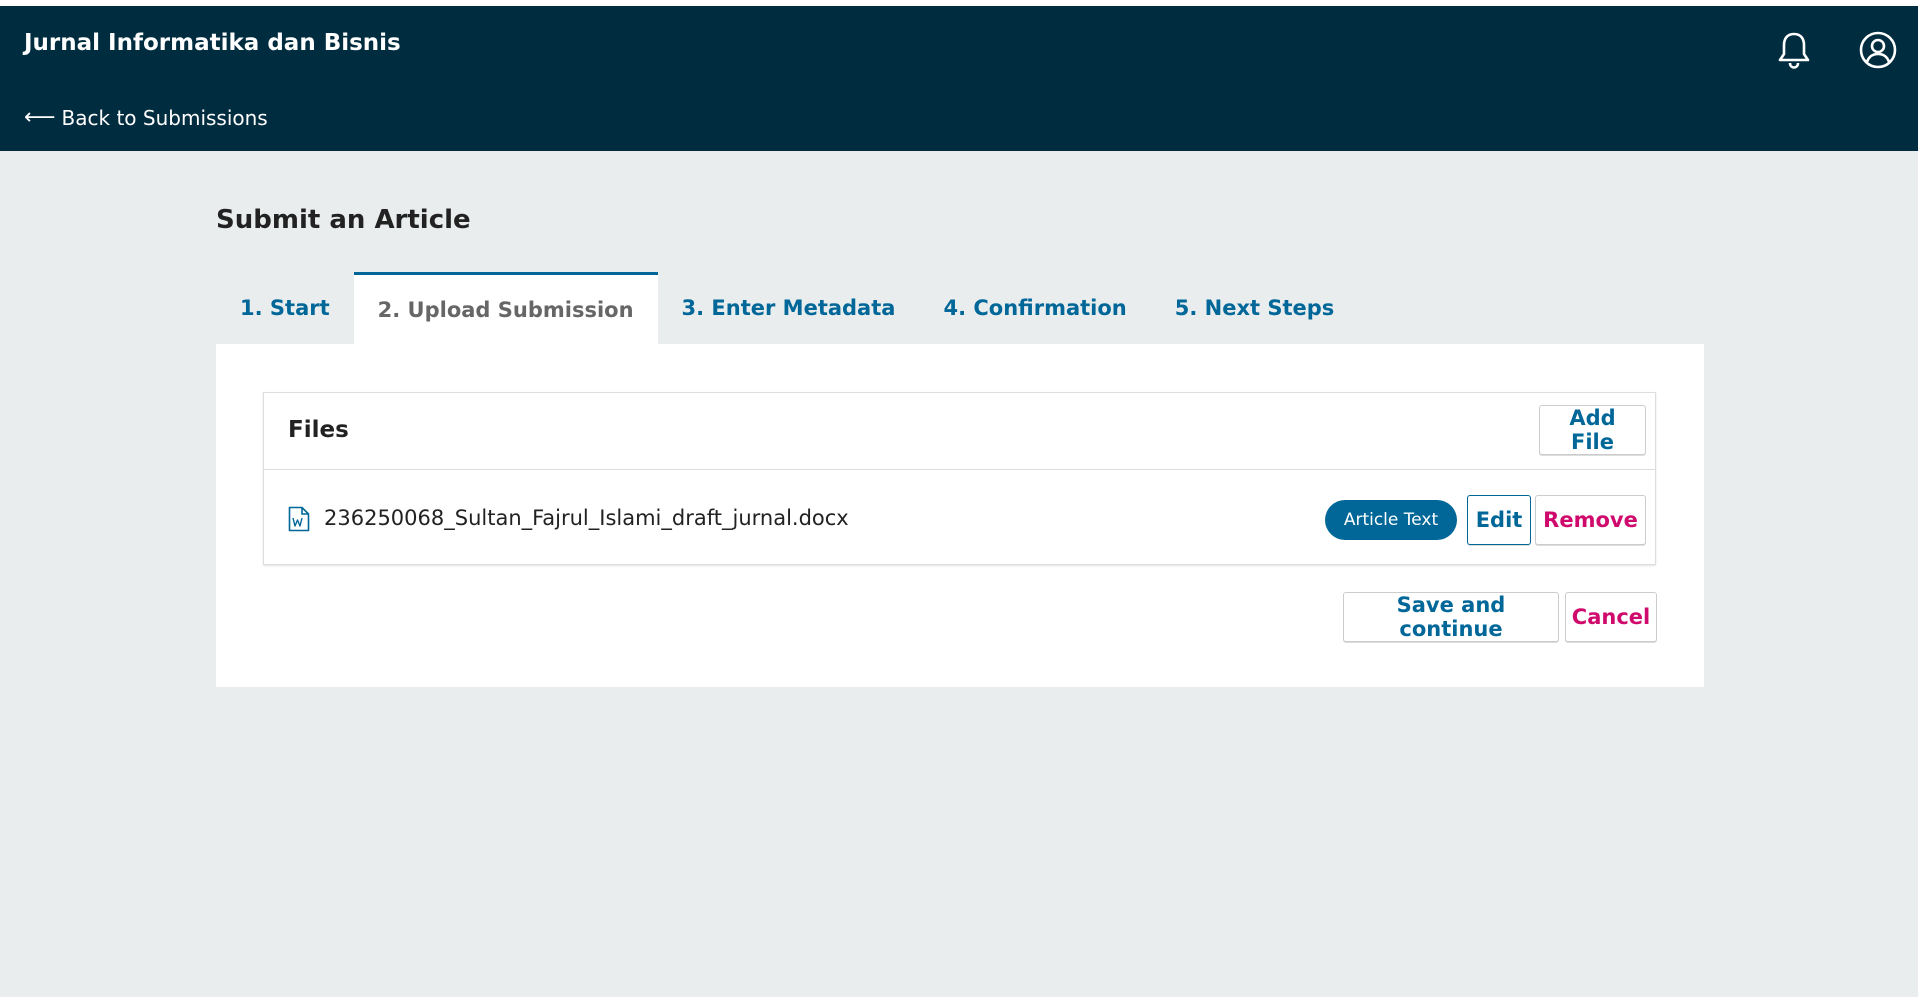 The width and height of the screenshot is (1918, 997). What do you see at coordinates (1451, 617) in the screenshot?
I see `save-and-continue-button: Save and continue` at bounding box center [1451, 617].